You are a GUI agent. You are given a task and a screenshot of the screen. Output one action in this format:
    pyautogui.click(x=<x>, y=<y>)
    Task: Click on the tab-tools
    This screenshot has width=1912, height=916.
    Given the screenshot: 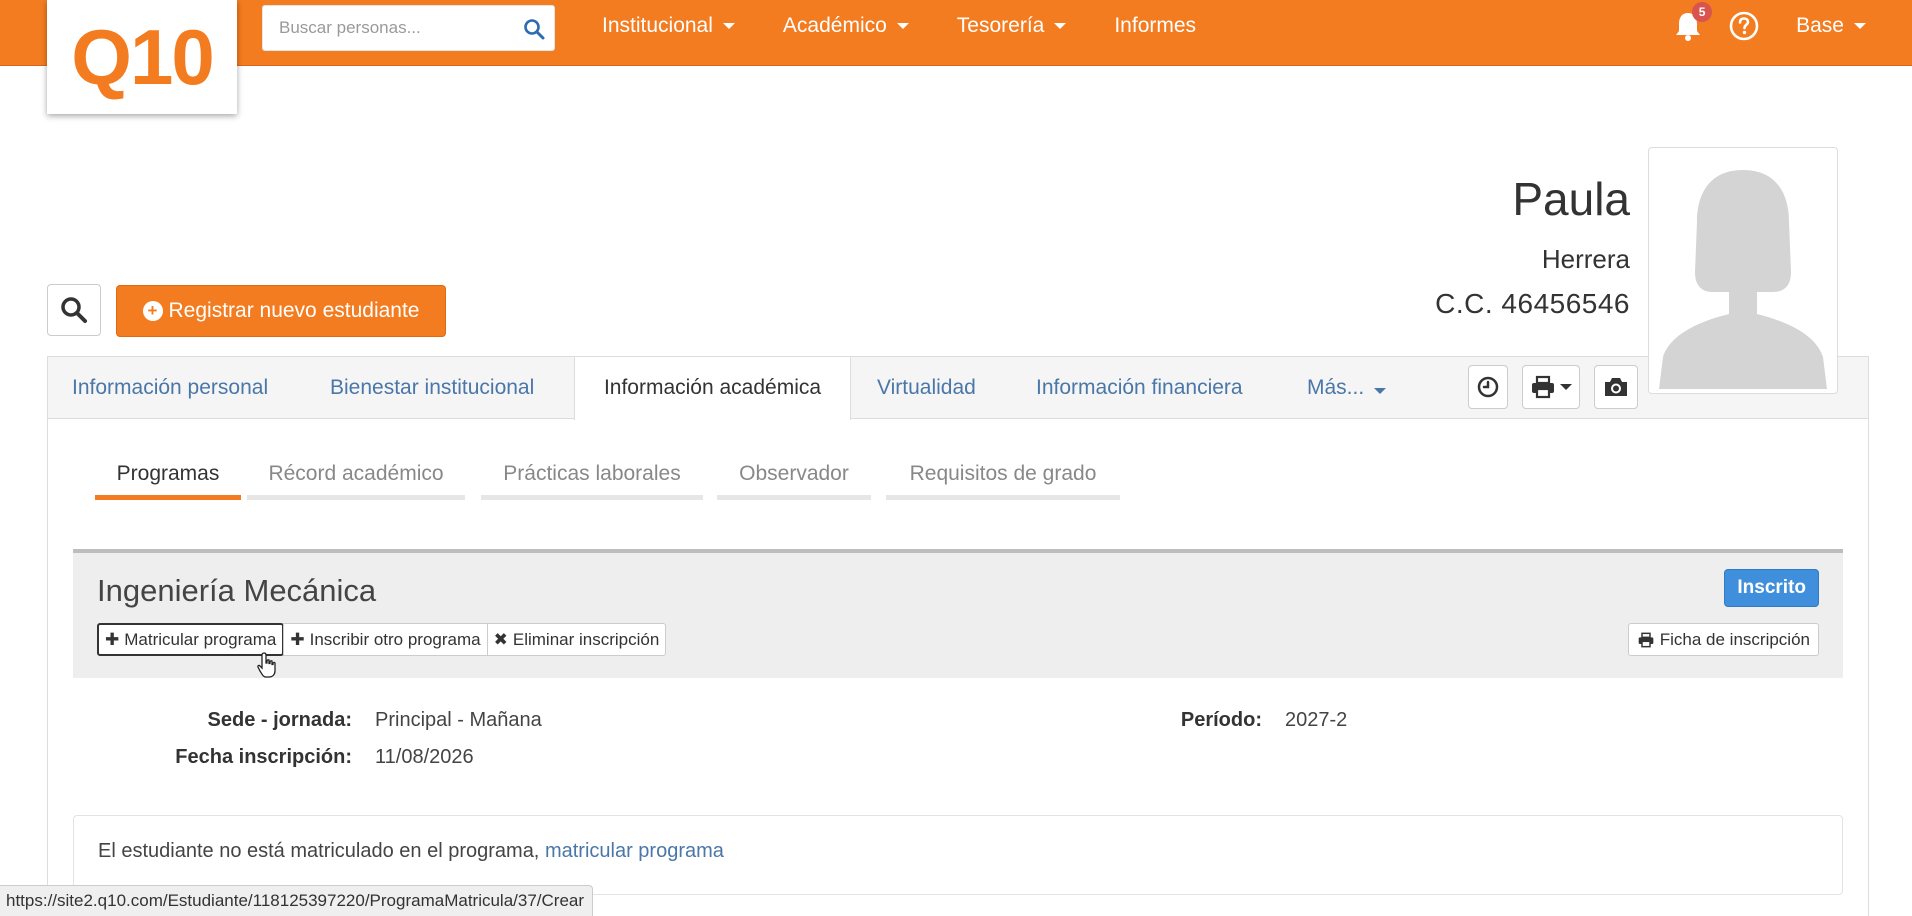 What is the action you would take?
    pyautogui.click(x=1560, y=387)
    